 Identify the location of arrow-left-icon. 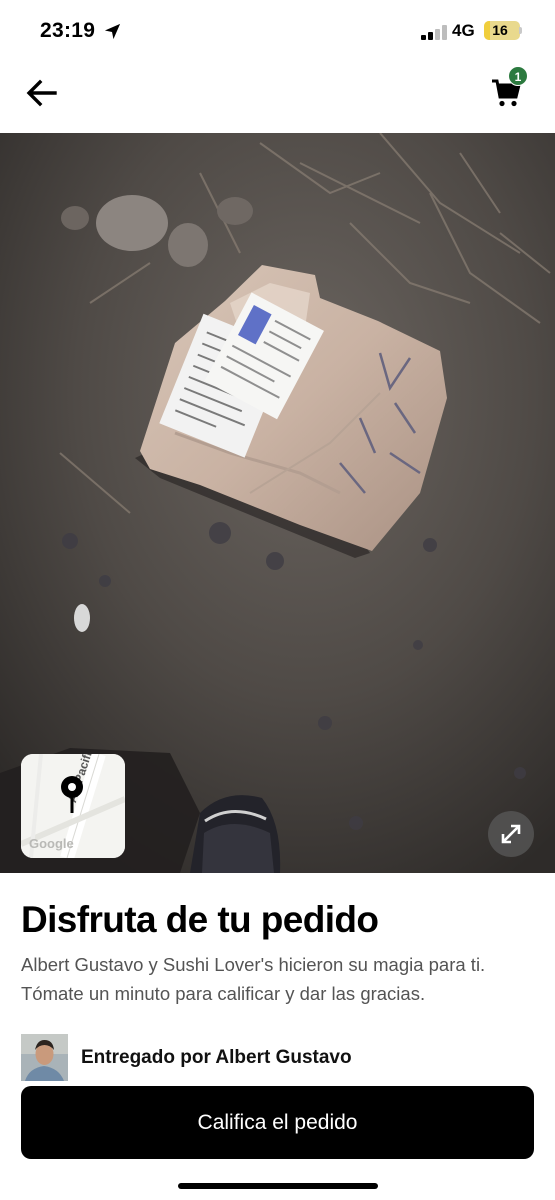
(41, 93).